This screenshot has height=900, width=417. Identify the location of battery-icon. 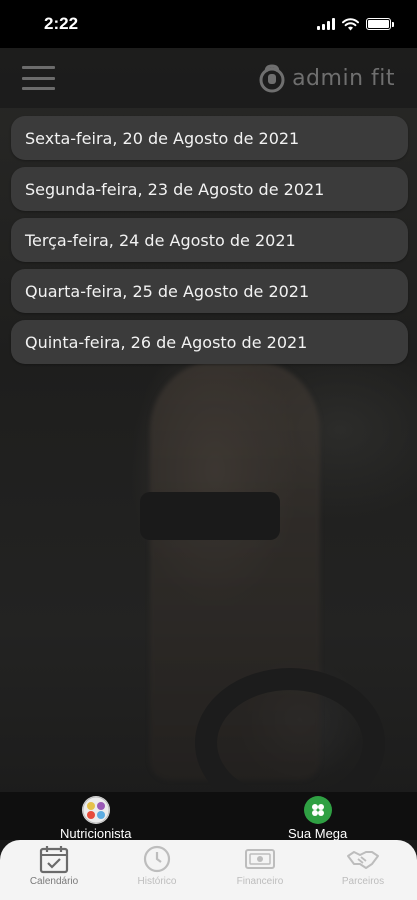
(380, 24).